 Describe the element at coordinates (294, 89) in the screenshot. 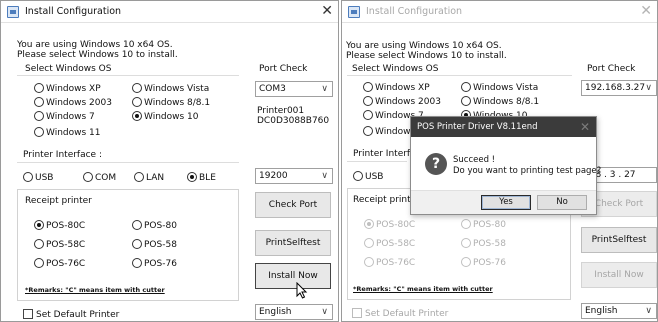

I see `port-select: COM3 ∨` at that location.